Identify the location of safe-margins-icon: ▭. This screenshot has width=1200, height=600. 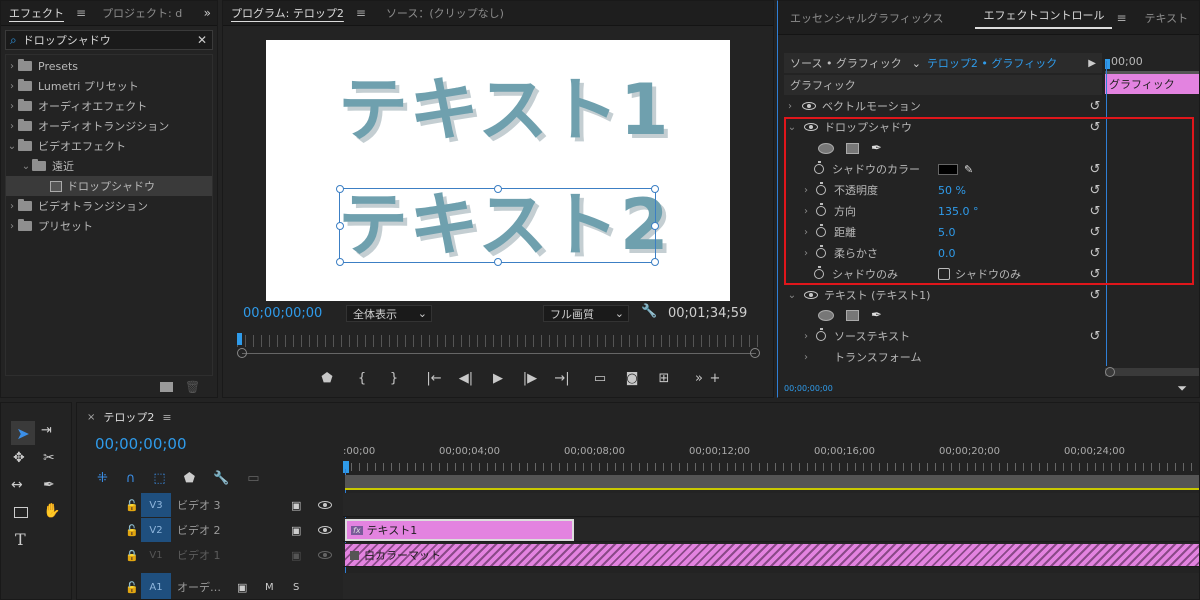
(600, 378).